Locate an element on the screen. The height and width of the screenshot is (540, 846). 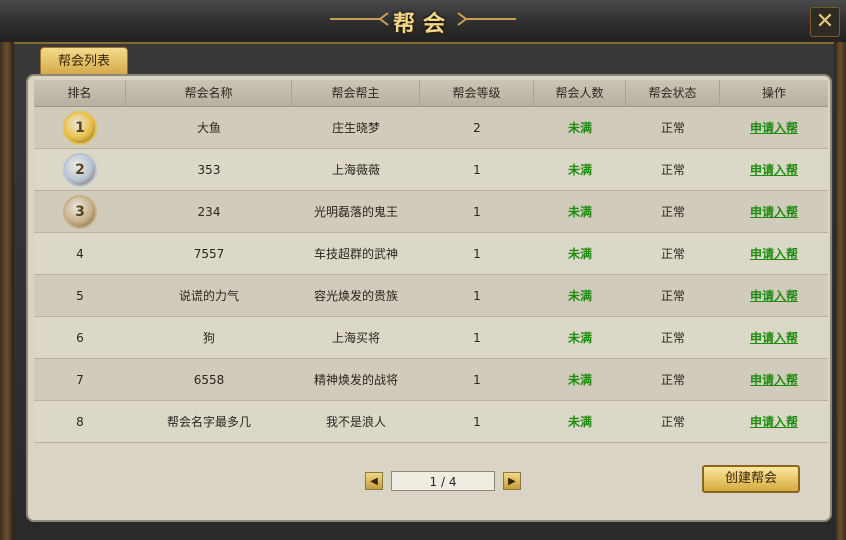
table-row: 4 7557 车技超群的武神 1 未满 正常 申请入帮 is located at coordinates (431, 254).